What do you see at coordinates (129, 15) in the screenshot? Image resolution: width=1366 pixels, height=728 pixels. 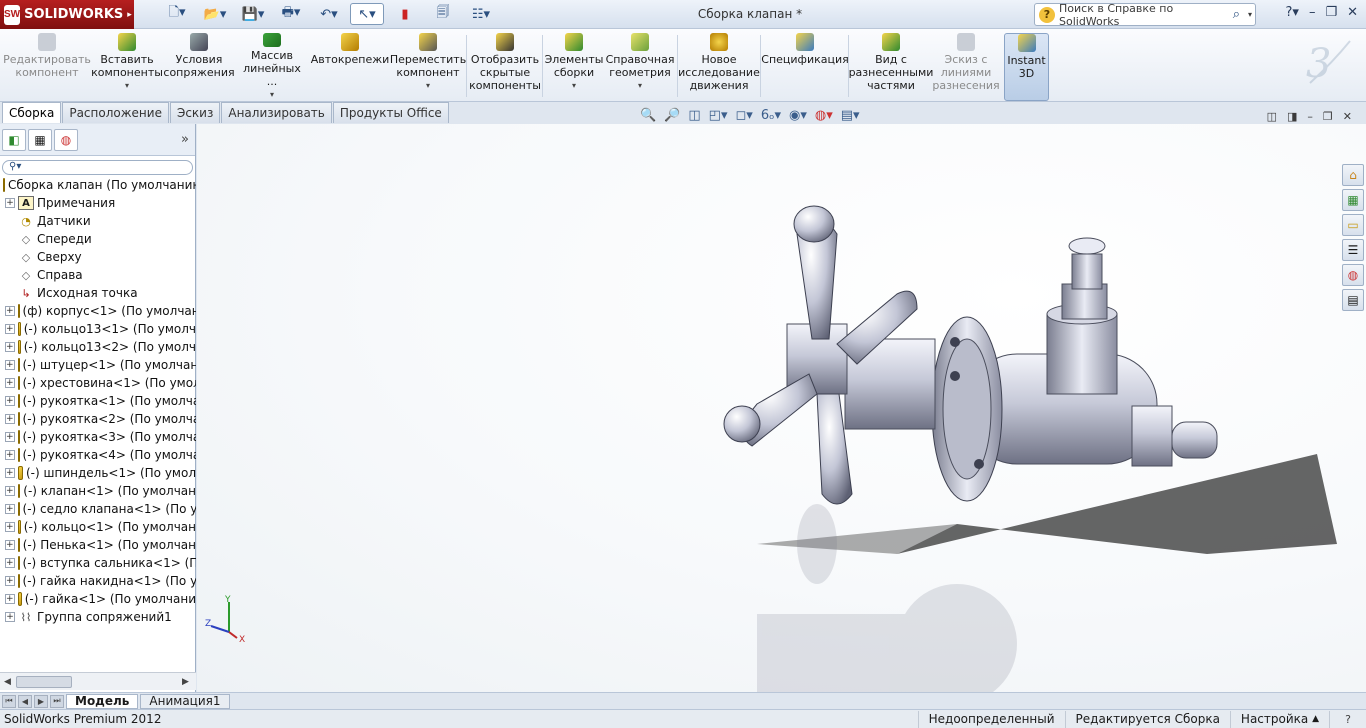 I see `menu-arrow-icon: ▸` at bounding box center [129, 15].